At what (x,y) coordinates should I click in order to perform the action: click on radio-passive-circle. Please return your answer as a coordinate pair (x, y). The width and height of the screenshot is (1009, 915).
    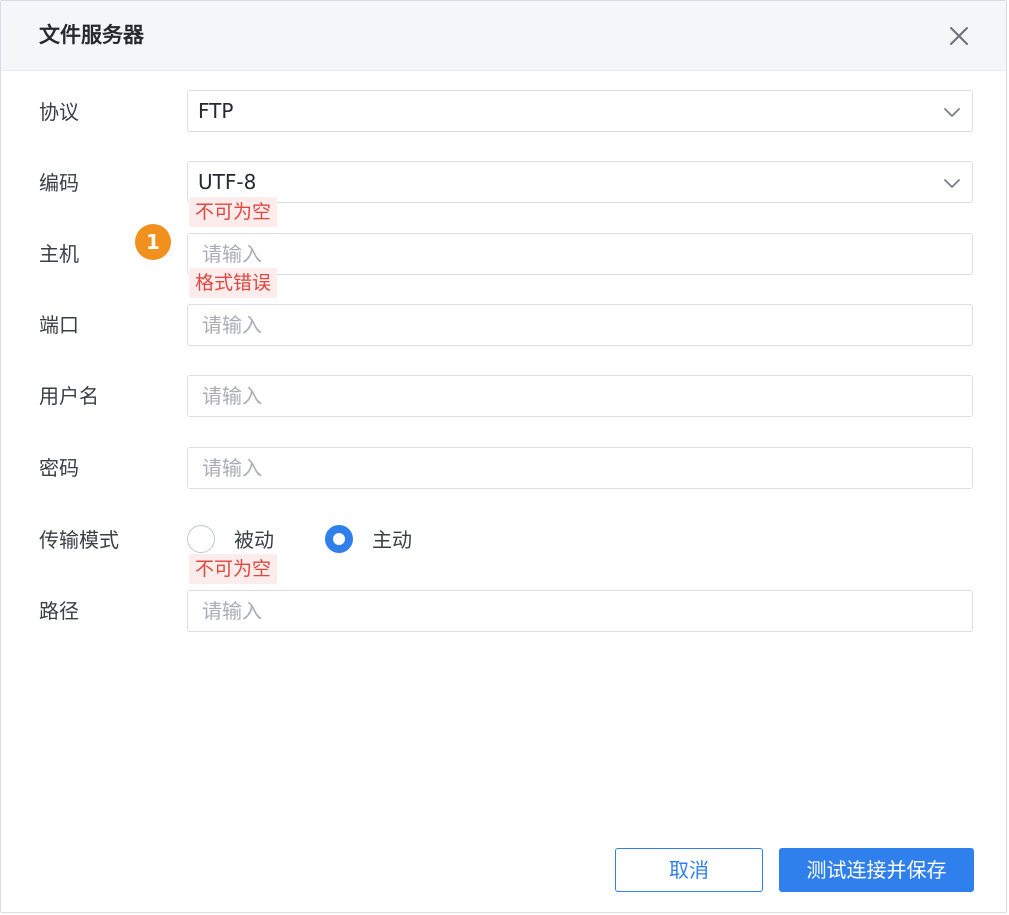
    Looking at the image, I should click on (201, 539).